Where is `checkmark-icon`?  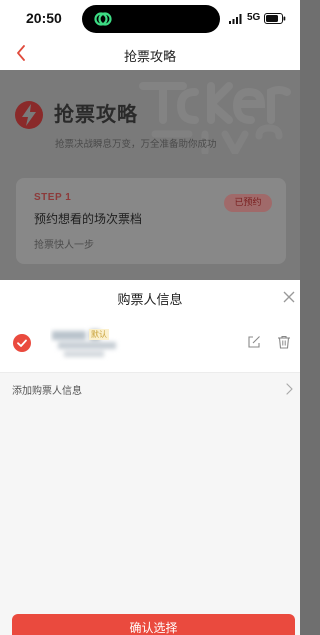
checkmark-icon is located at coordinates (22, 343).